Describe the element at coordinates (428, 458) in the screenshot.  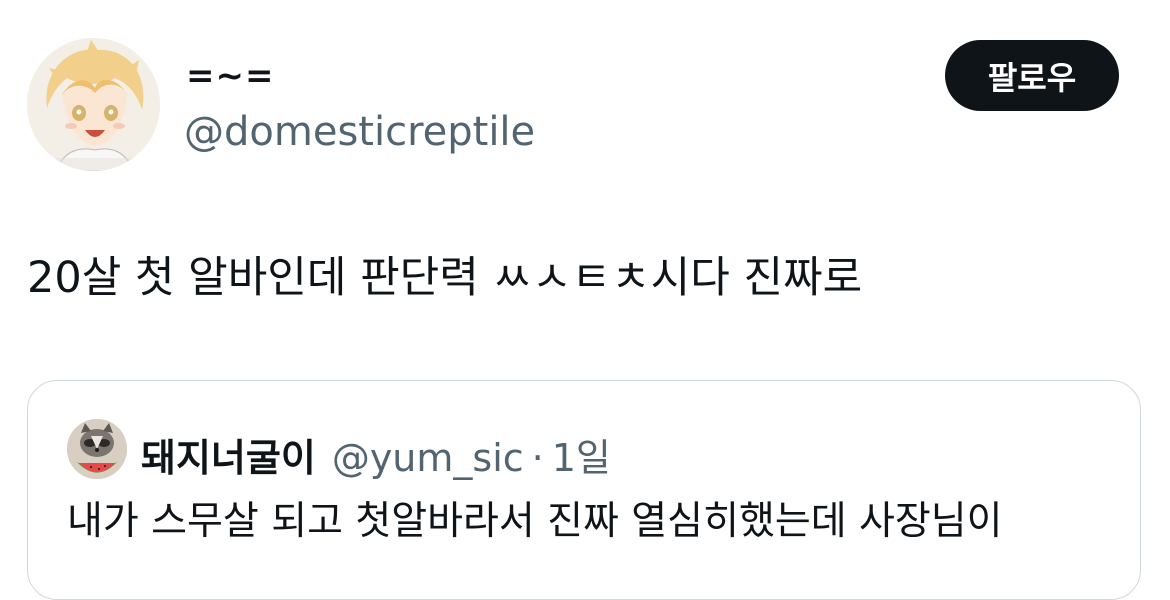
I see `quoted-author-handle: @yum_sic` at that location.